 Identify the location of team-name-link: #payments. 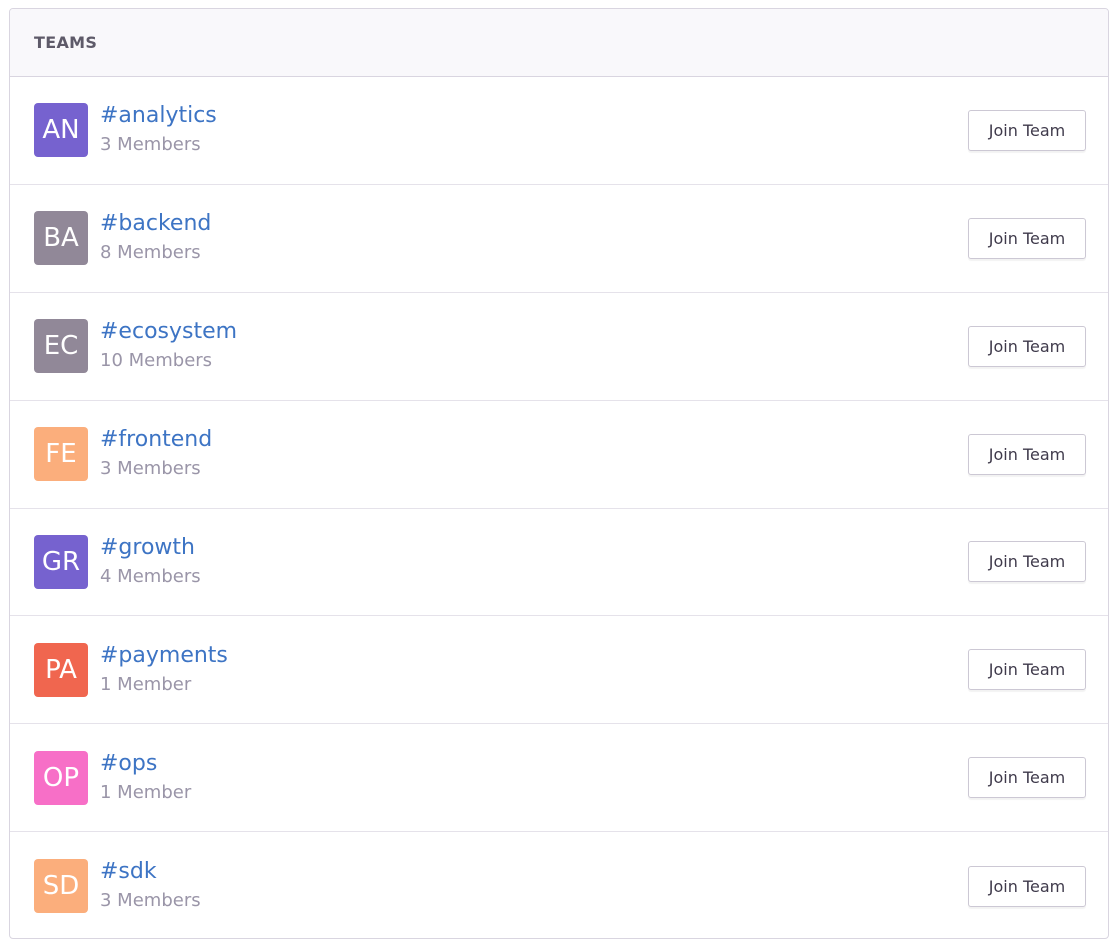
(534, 656).